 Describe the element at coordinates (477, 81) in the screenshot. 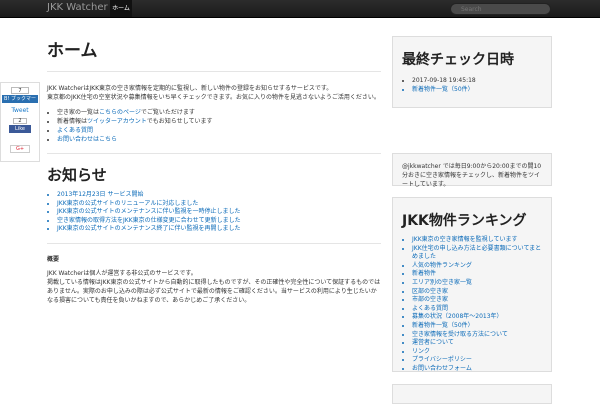

I see `last-check-time: 2017-09-18 19:45:18` at that location.